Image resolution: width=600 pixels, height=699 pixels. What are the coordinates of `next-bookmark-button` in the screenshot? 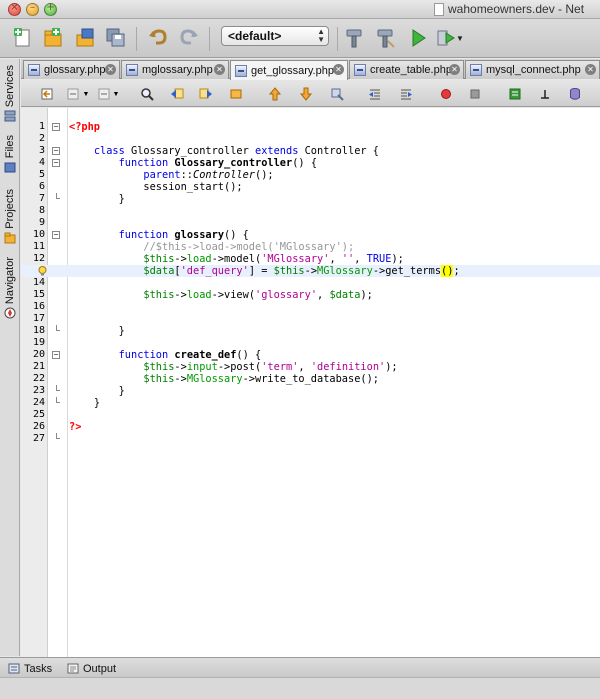 It's located at (306, 94).